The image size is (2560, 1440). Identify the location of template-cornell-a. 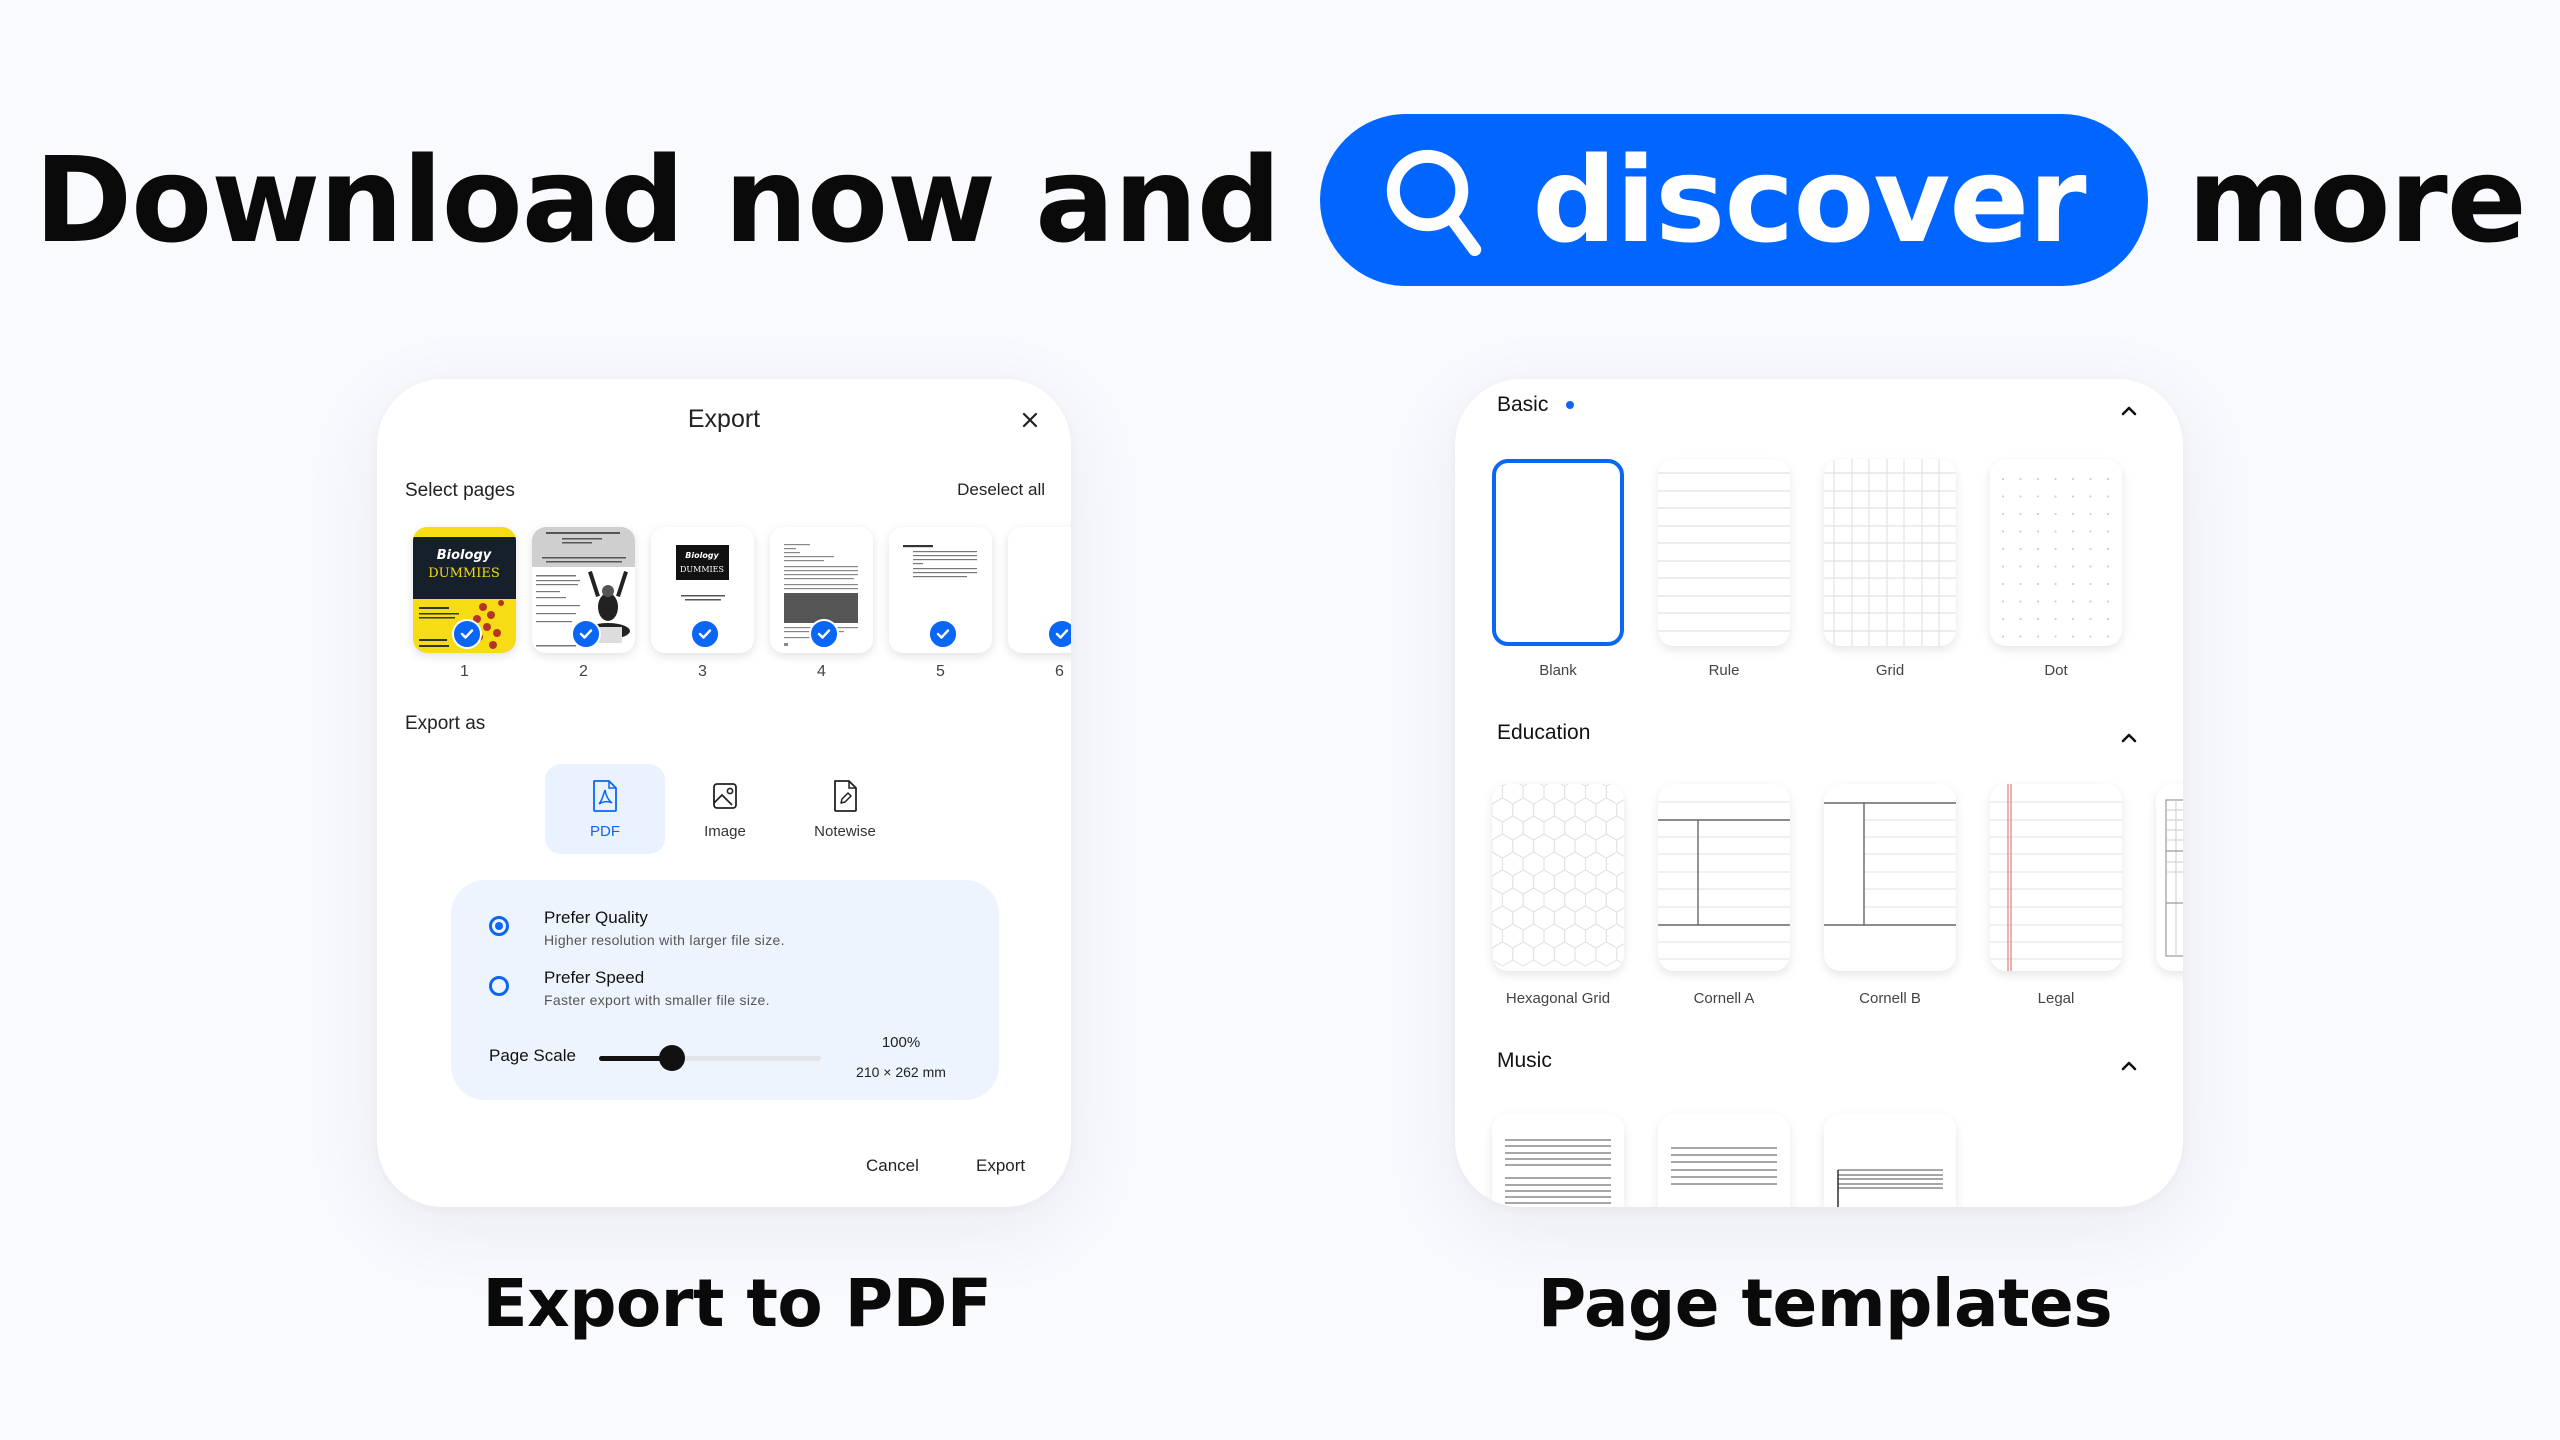
(1724, 877).